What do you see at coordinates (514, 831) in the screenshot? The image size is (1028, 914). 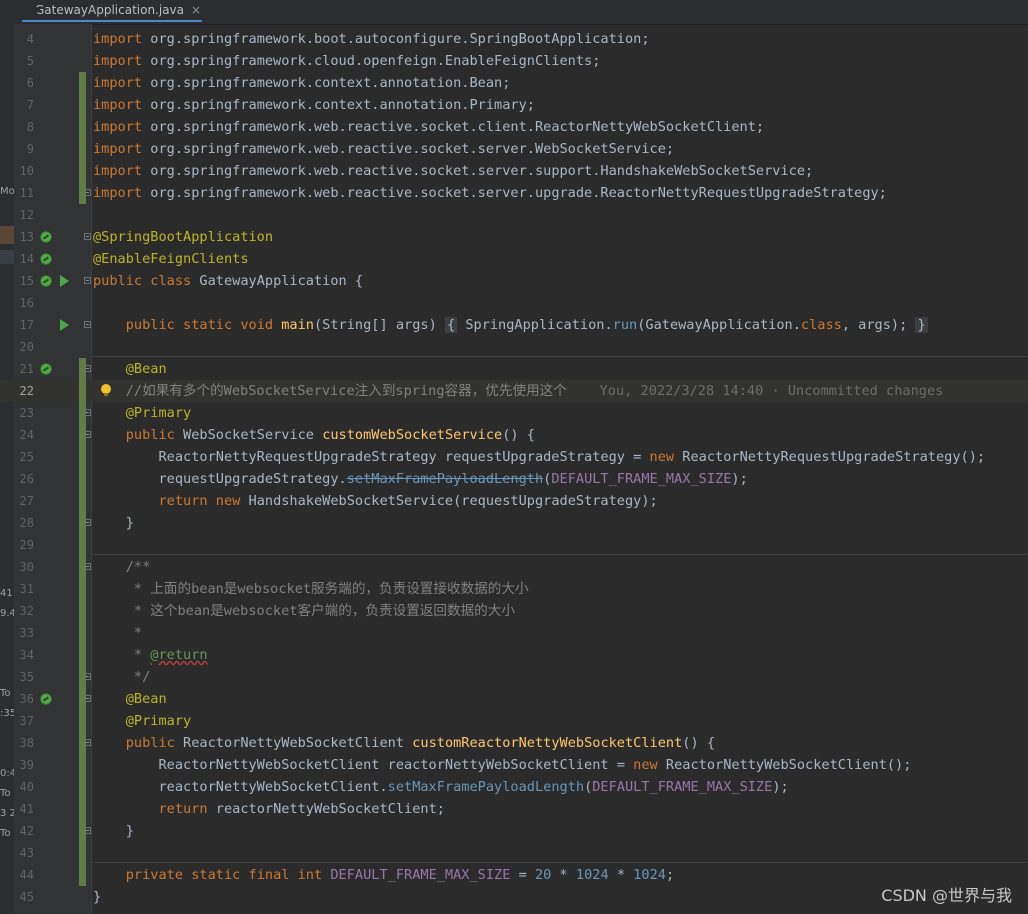 I see `code-line: 42 }` at bounding box center [514, 831].